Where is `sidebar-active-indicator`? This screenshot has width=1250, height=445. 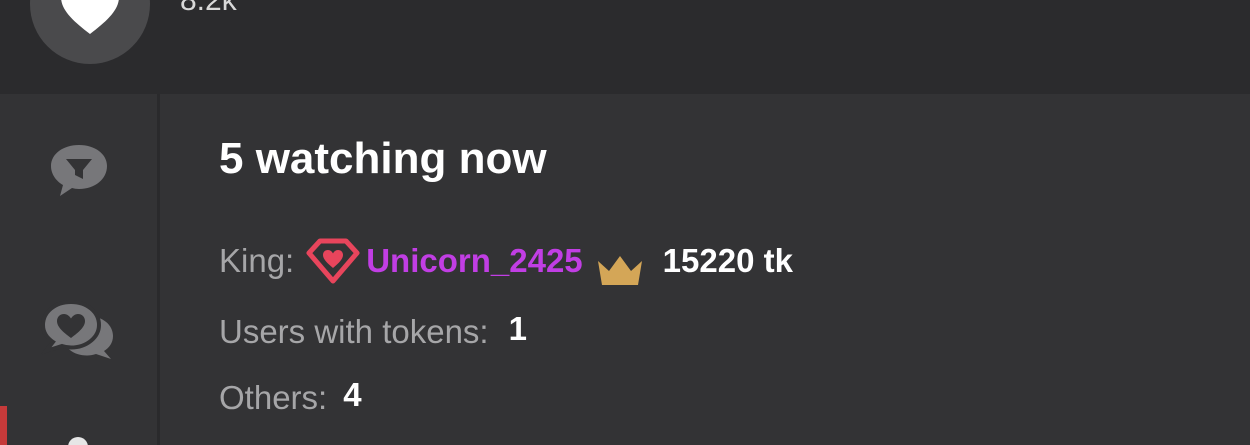 sidebar-active-indicator is located at coordinates (3, 425).